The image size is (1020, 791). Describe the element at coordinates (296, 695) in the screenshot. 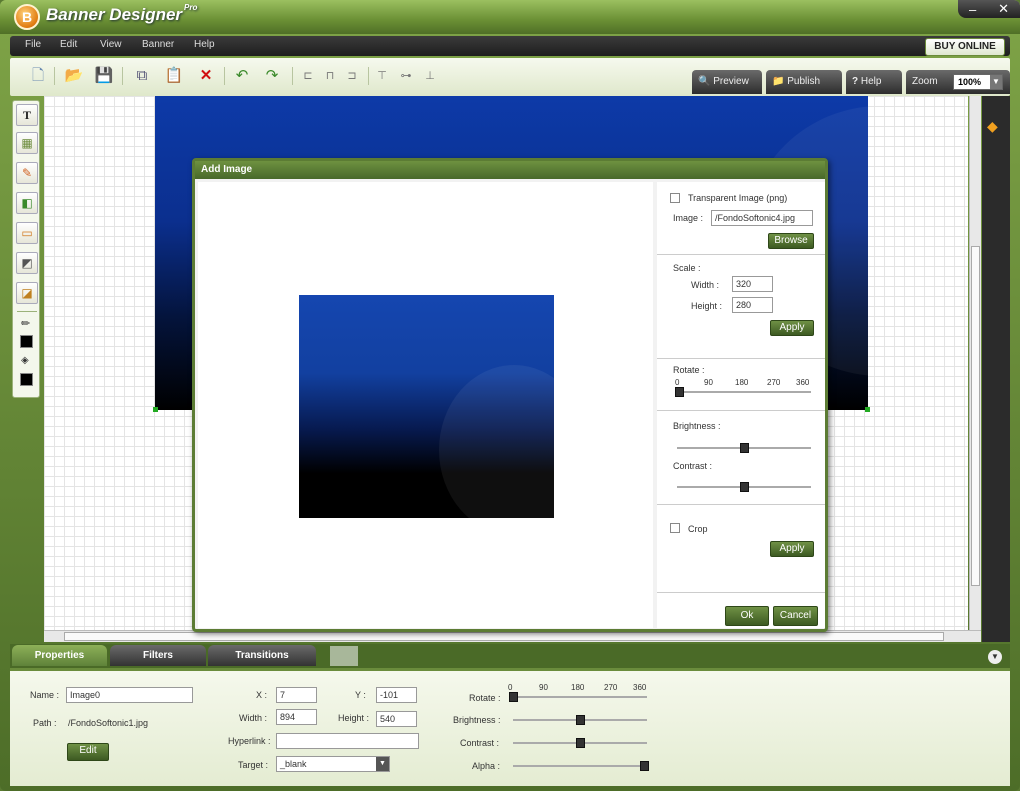

I see `x-field: 7` at that location.